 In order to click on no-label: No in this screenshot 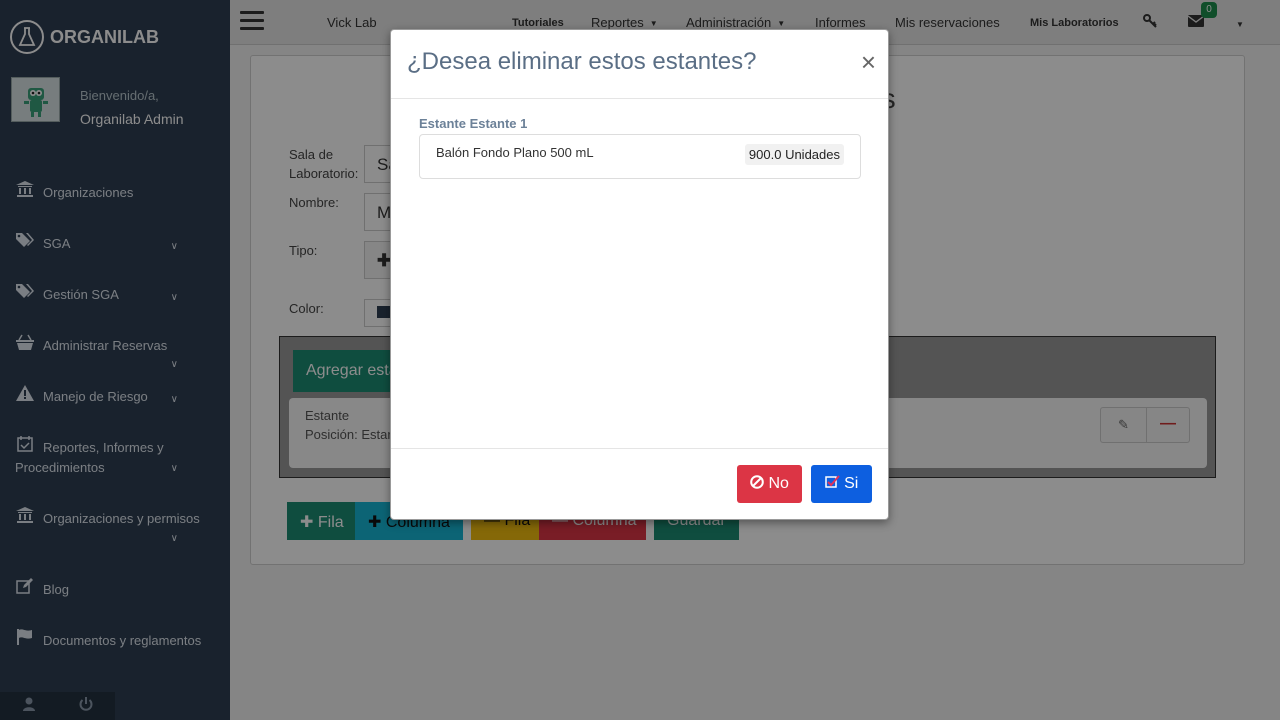, I will do `click(778, 483)`.